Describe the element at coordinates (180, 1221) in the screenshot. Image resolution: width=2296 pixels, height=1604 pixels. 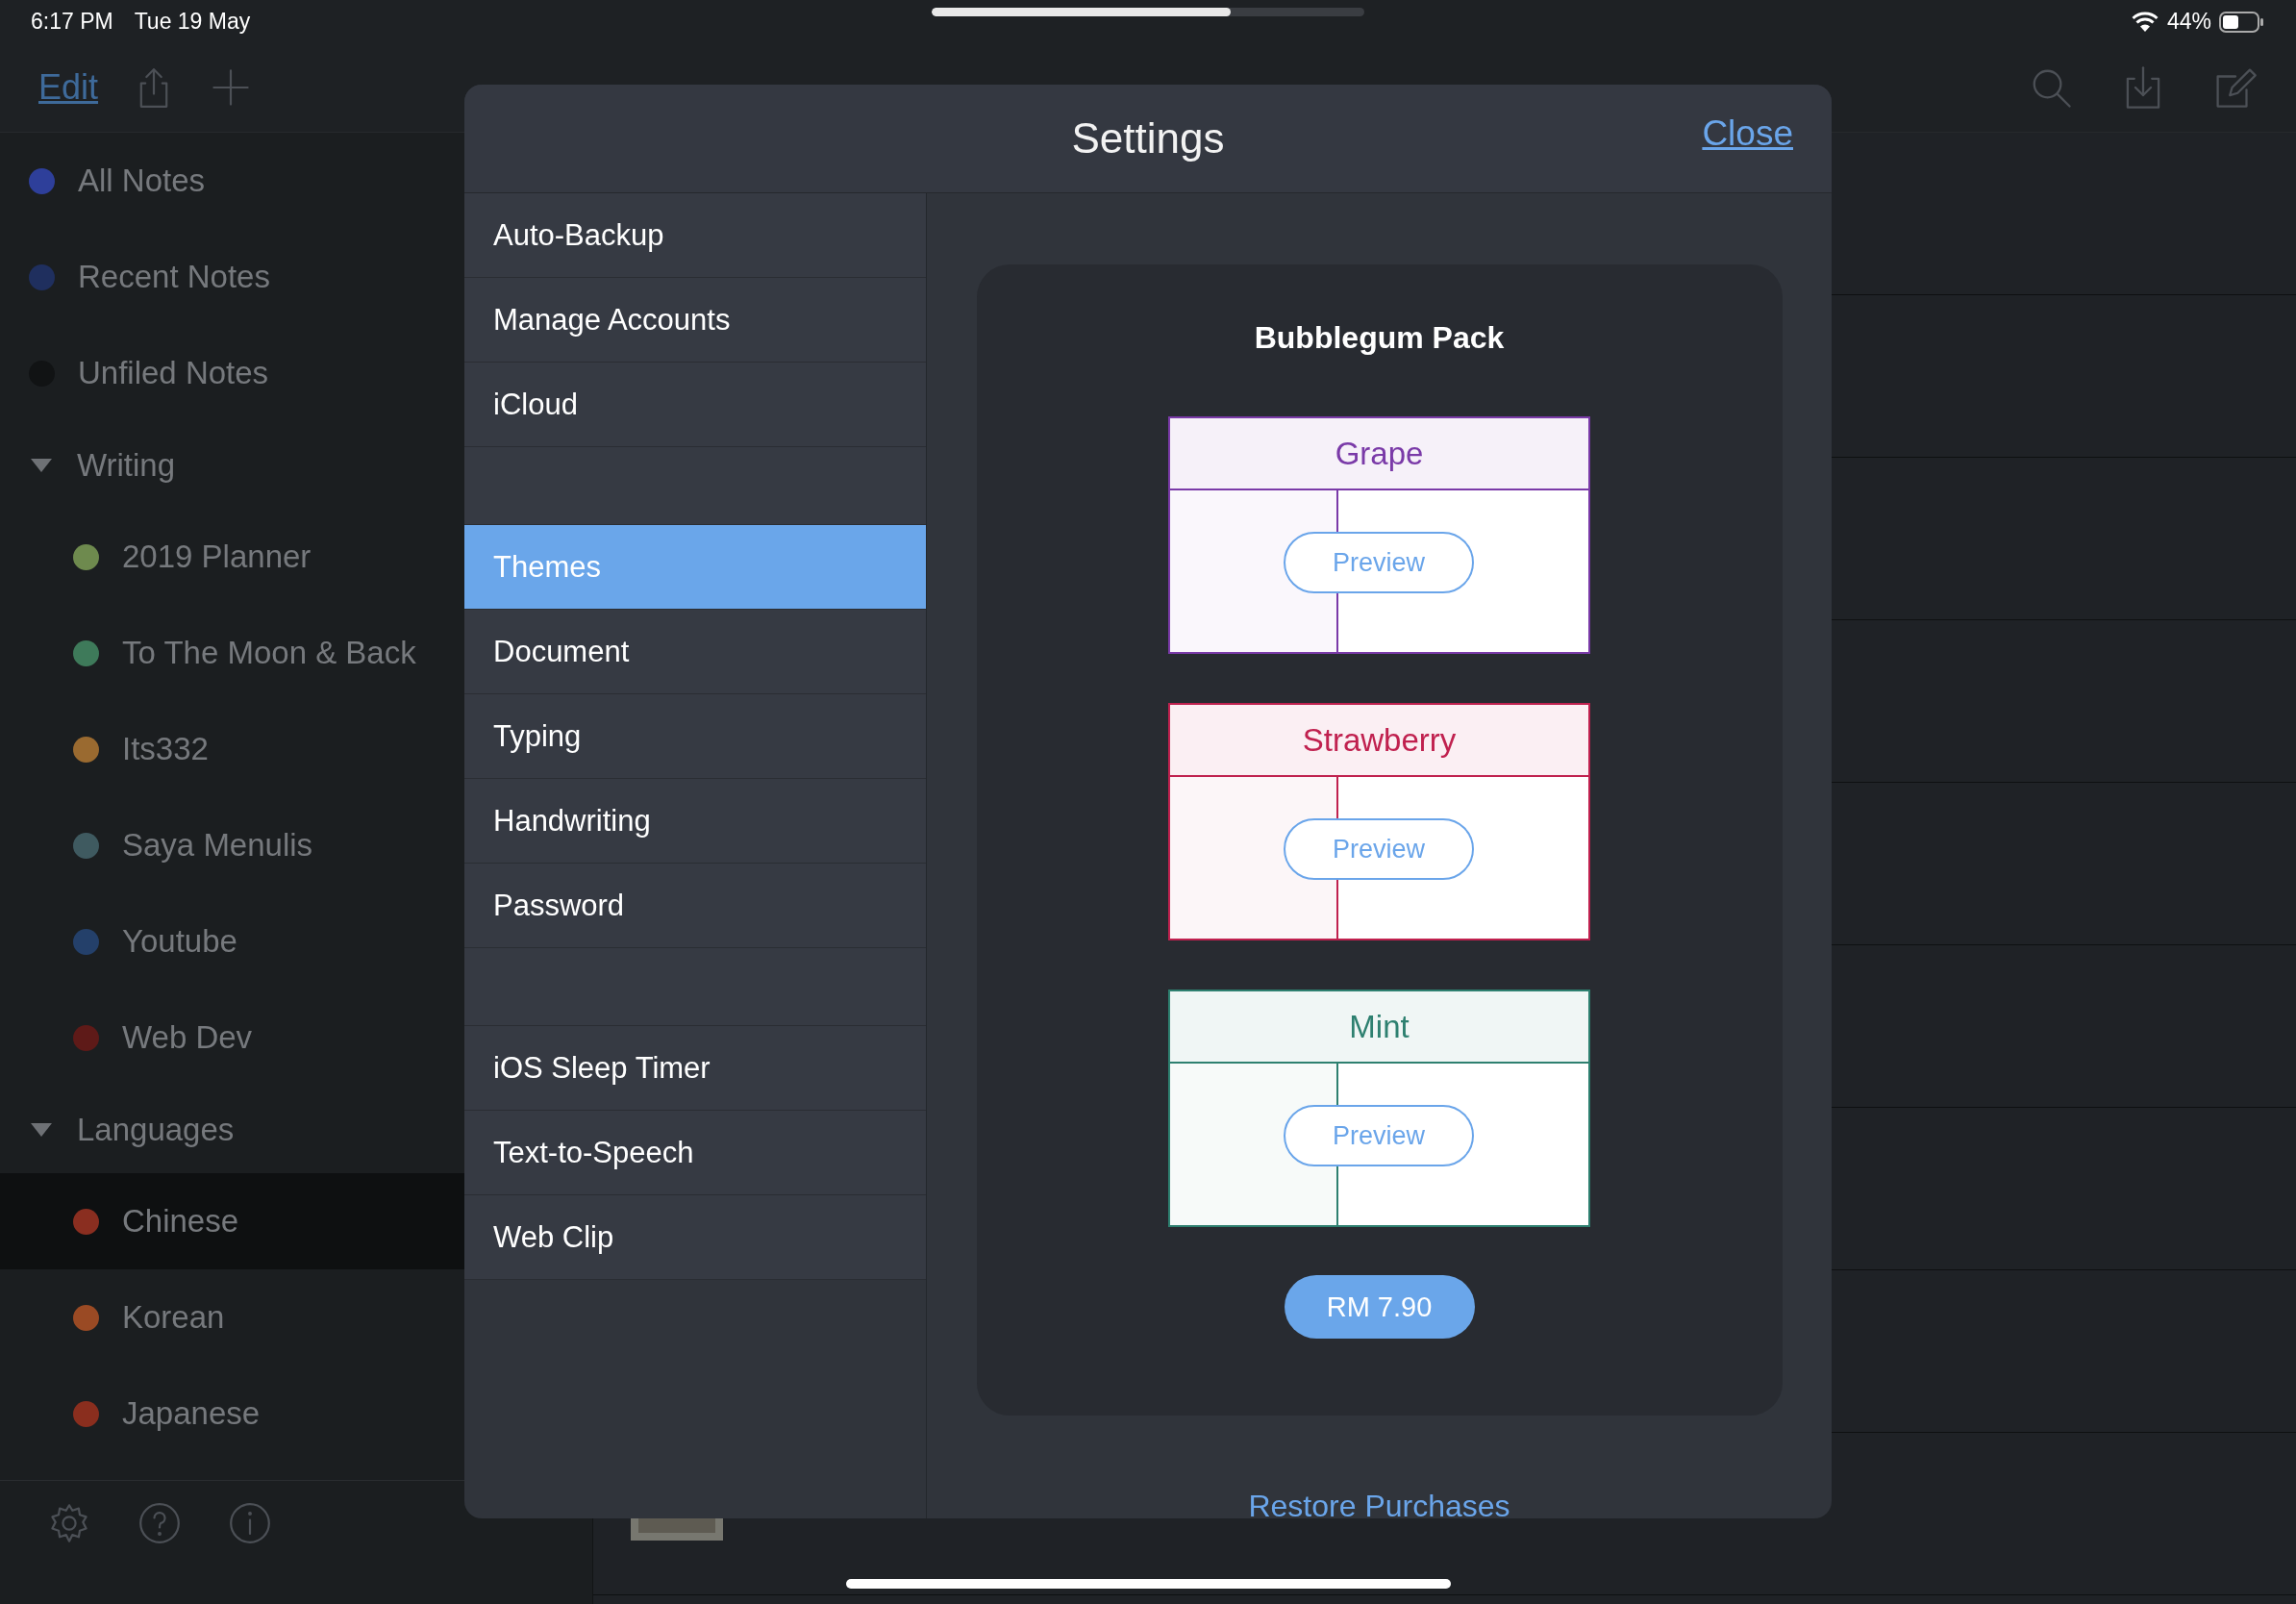
I see `sidebar-item-label: Chinese` at that location.